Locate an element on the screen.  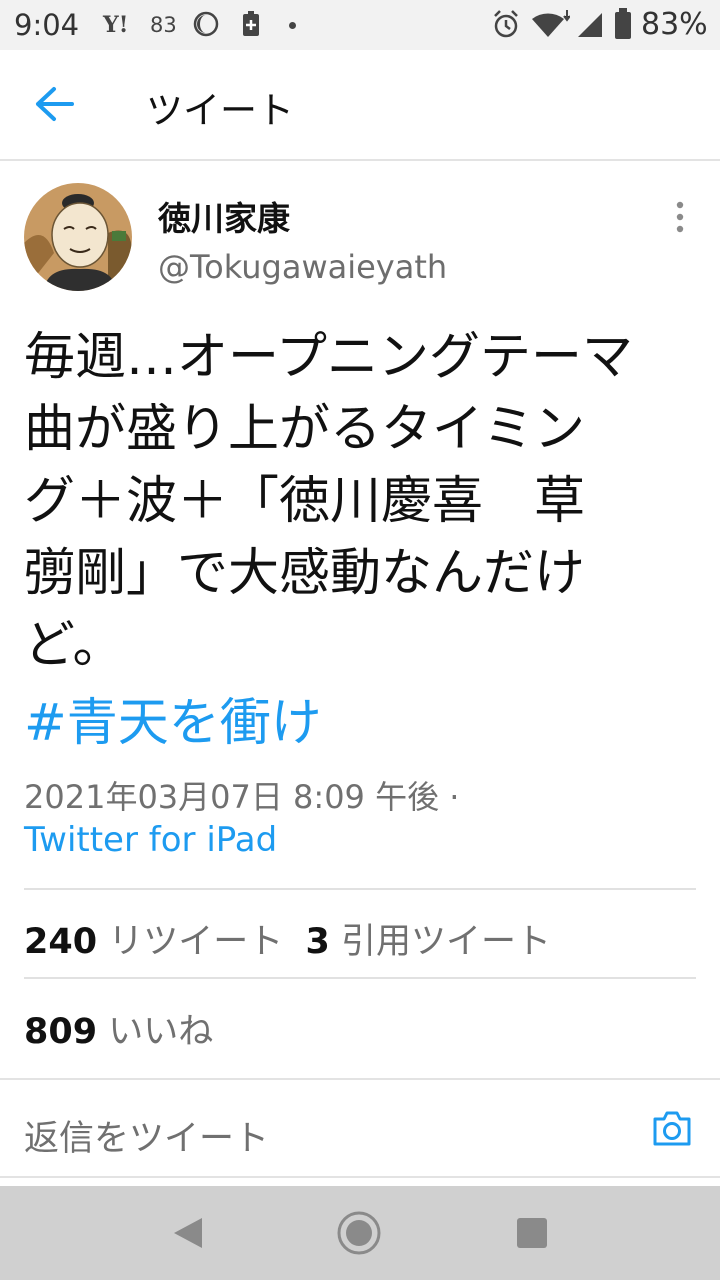
page-title: ツイート is located at coordinates (220, 110).